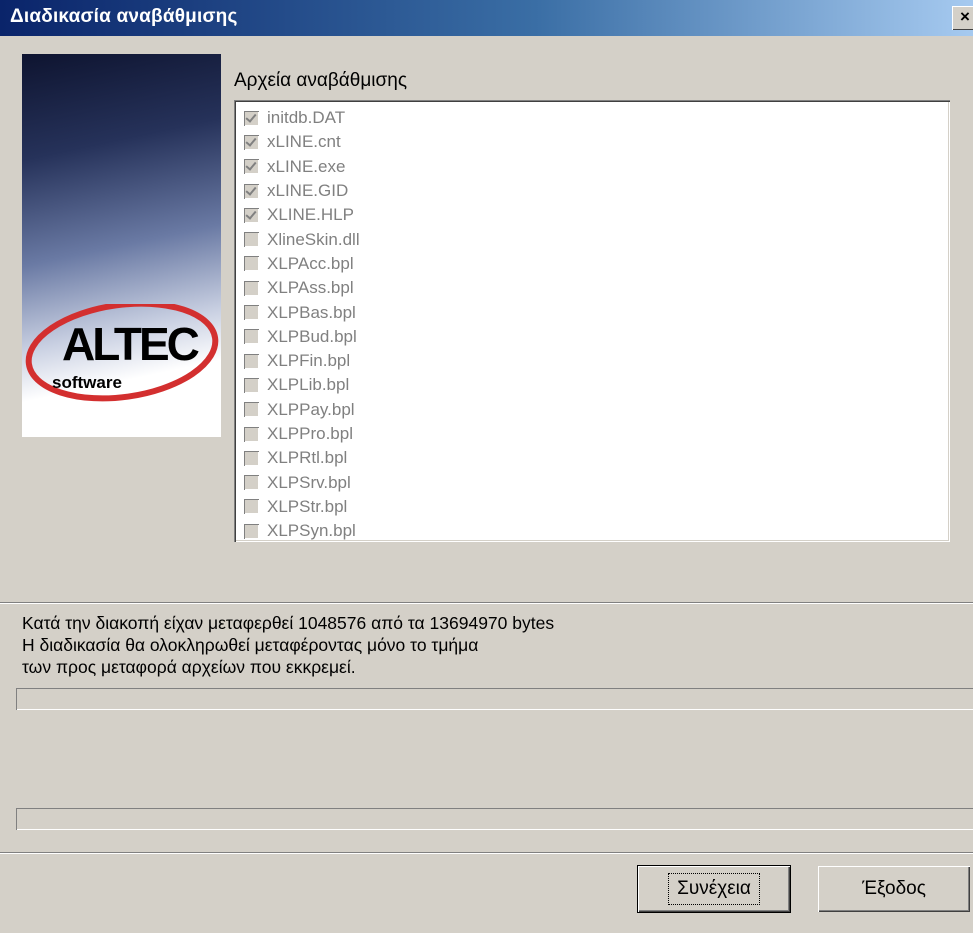  I want to click on file-item: xLINE.exe, so click(302, 167).